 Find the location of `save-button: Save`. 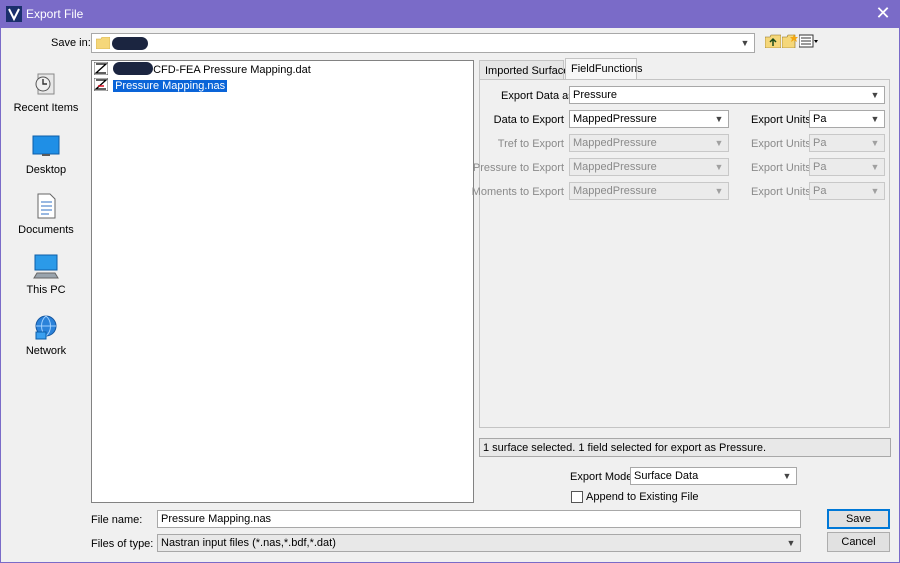

save-button: Save is located at coordinates (858, 519).